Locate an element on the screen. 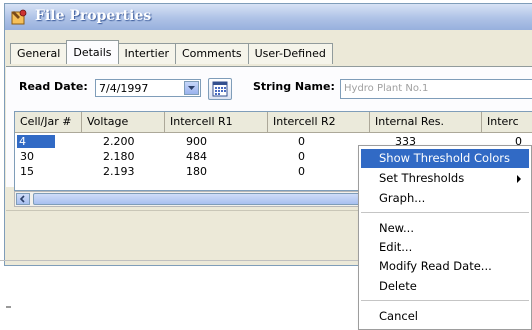 The width and height of the screenshot is (532, 330). calendar-icon is located at coordinates (220, 89).